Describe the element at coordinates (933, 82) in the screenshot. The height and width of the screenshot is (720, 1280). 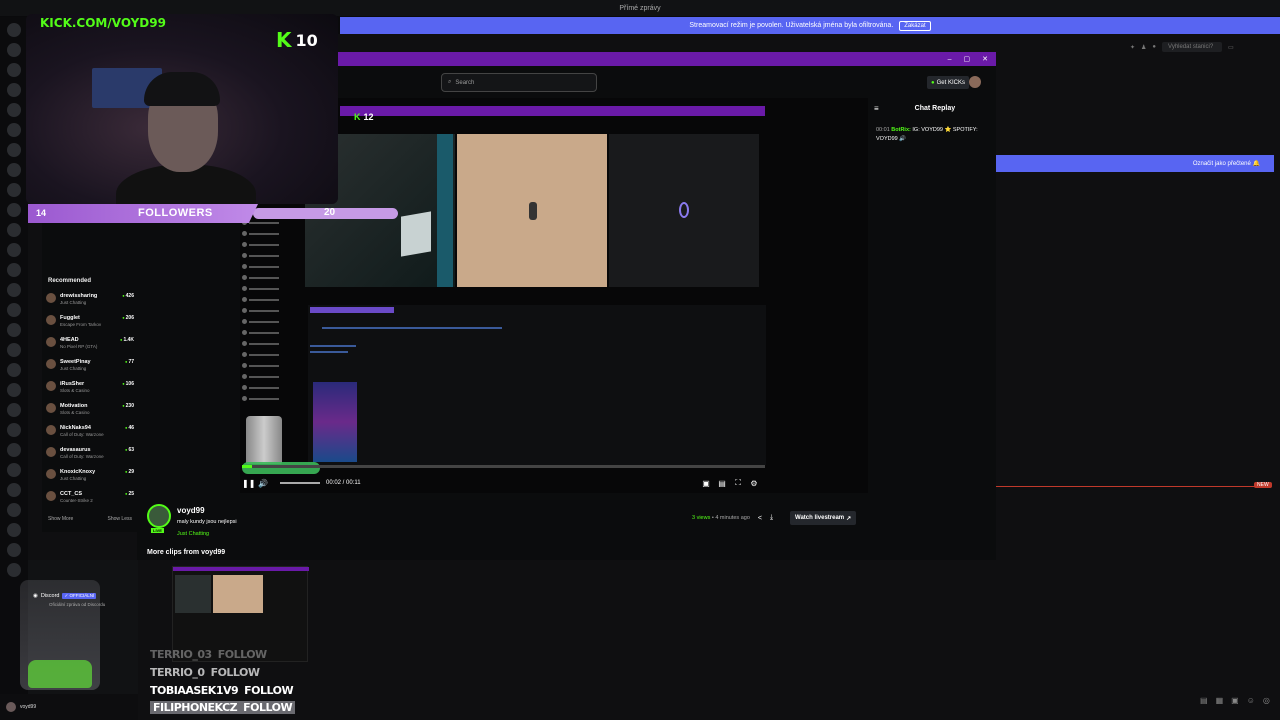
I see `kicks-icon: ●` at that location.